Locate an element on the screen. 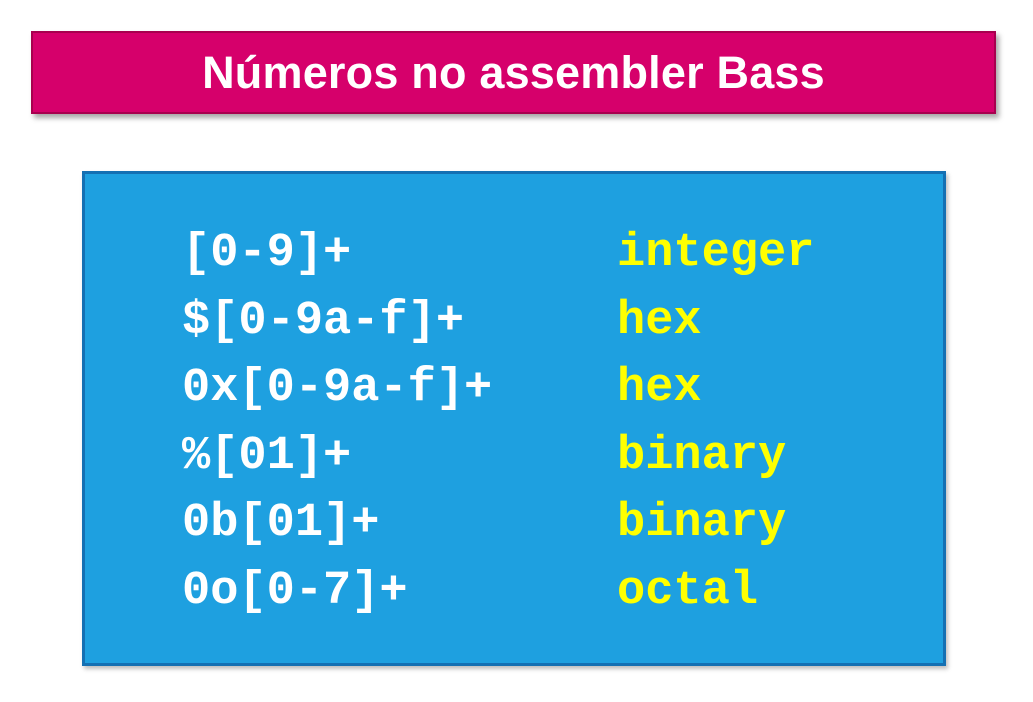  format-row: 0x[0-9a-f]+ hex is located at coordinates (498, 389).